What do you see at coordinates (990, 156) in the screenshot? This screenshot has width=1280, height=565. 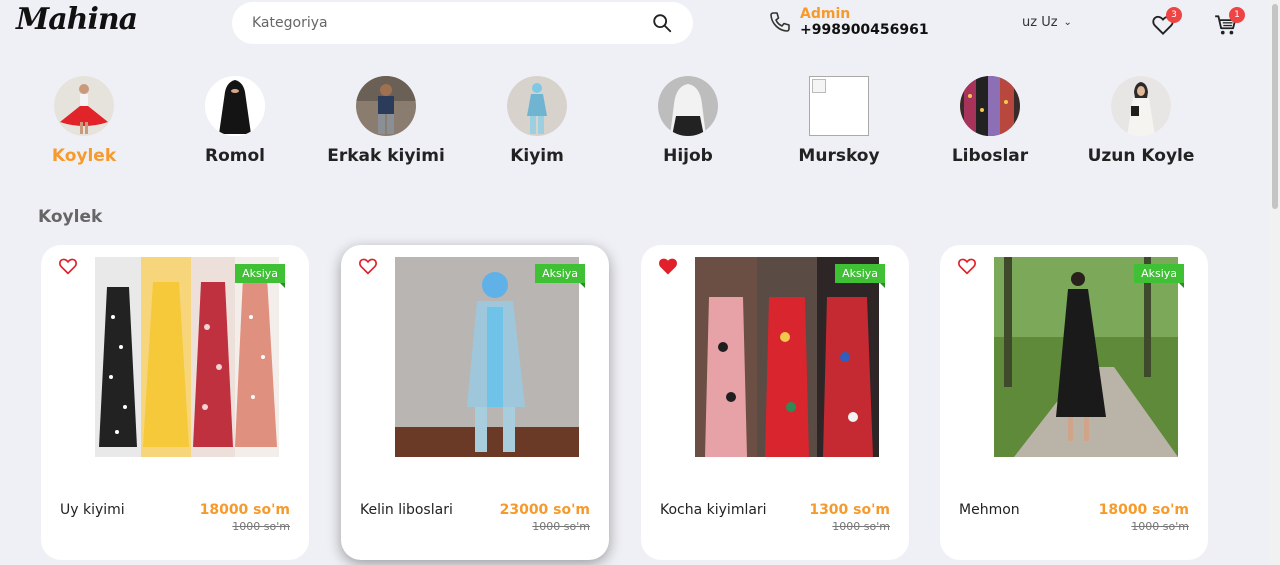 I see `category-label: Liboslar` at bounding box center [990, 156].